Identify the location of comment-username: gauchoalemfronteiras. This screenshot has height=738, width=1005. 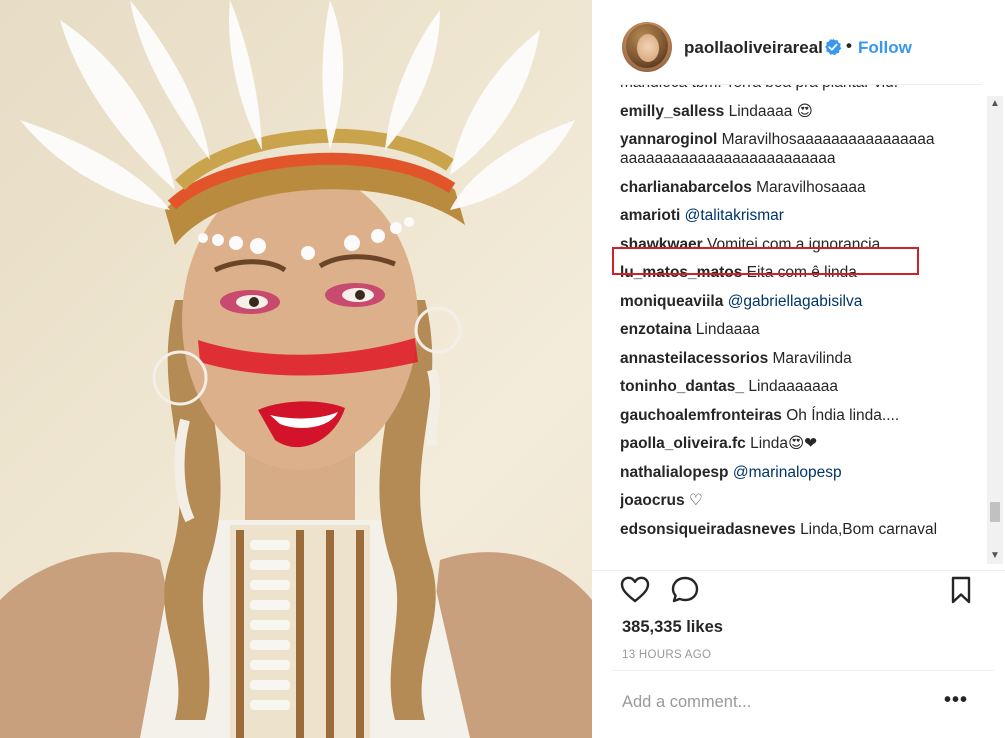
(701, 415).